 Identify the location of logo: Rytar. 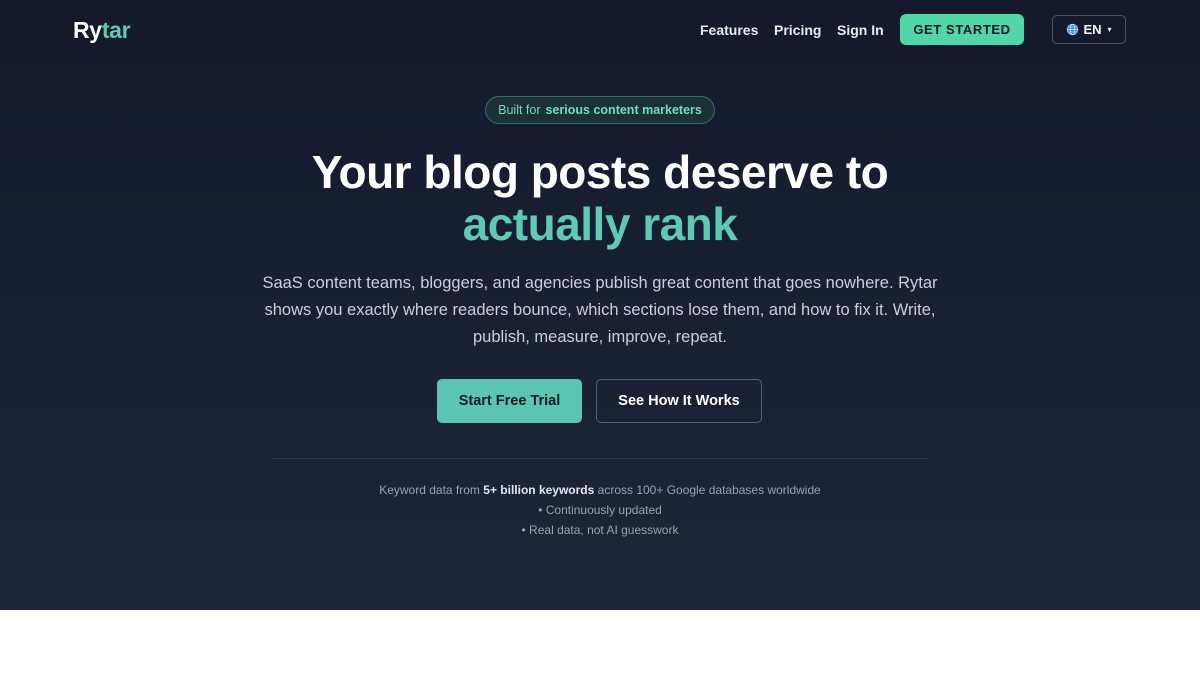
(102, 30).